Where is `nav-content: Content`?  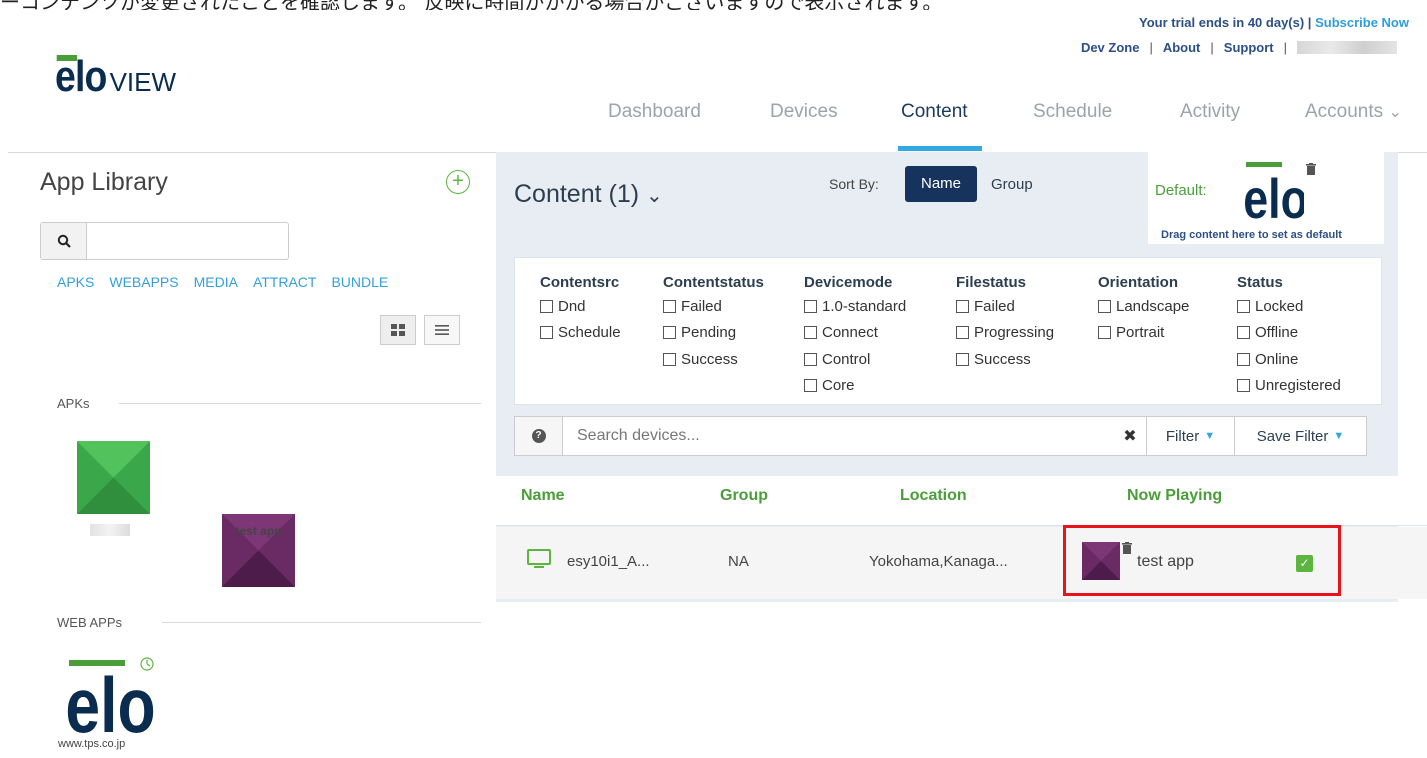 nav-content: Content is located at coordinates (934, 112).